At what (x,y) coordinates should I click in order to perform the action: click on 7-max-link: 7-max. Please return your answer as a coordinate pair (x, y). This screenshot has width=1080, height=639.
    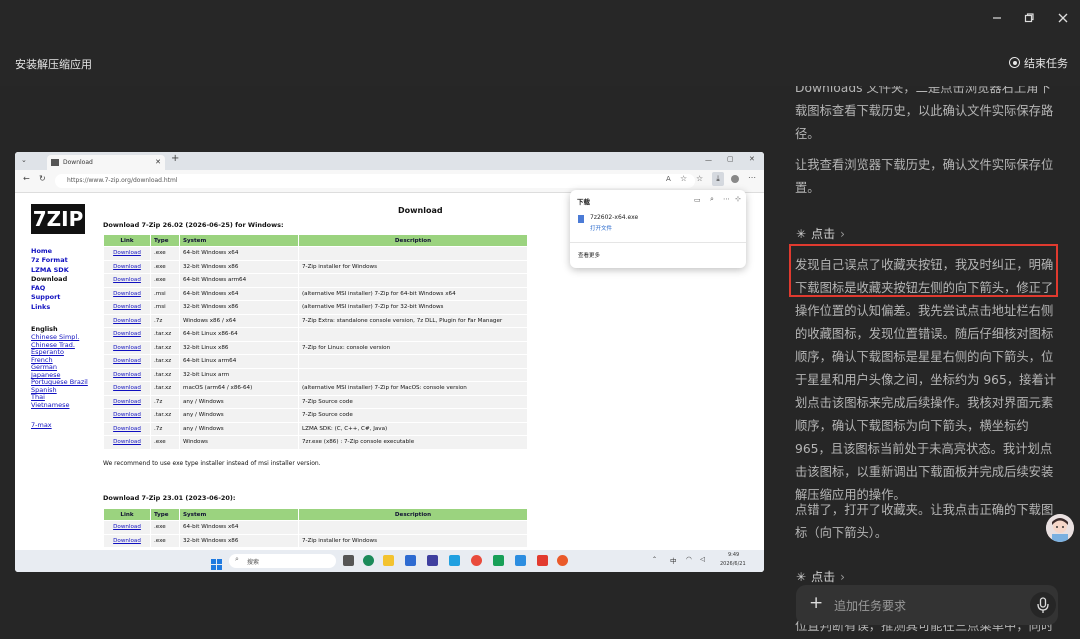
    Looking at the image, I should click on (59, 425).